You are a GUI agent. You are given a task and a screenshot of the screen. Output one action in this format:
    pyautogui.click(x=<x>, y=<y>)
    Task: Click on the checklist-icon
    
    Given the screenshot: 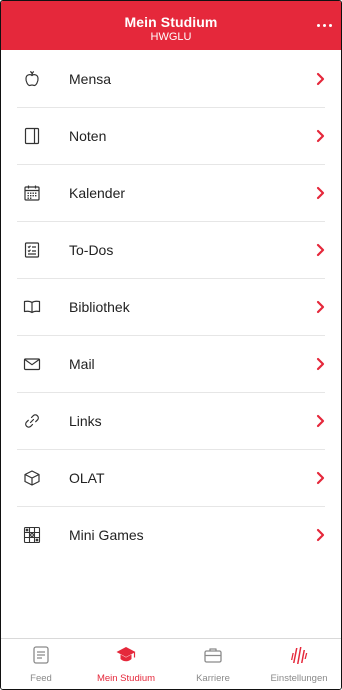 What is the action you would take?
    pyautogui.click(x=32, y=250)
    